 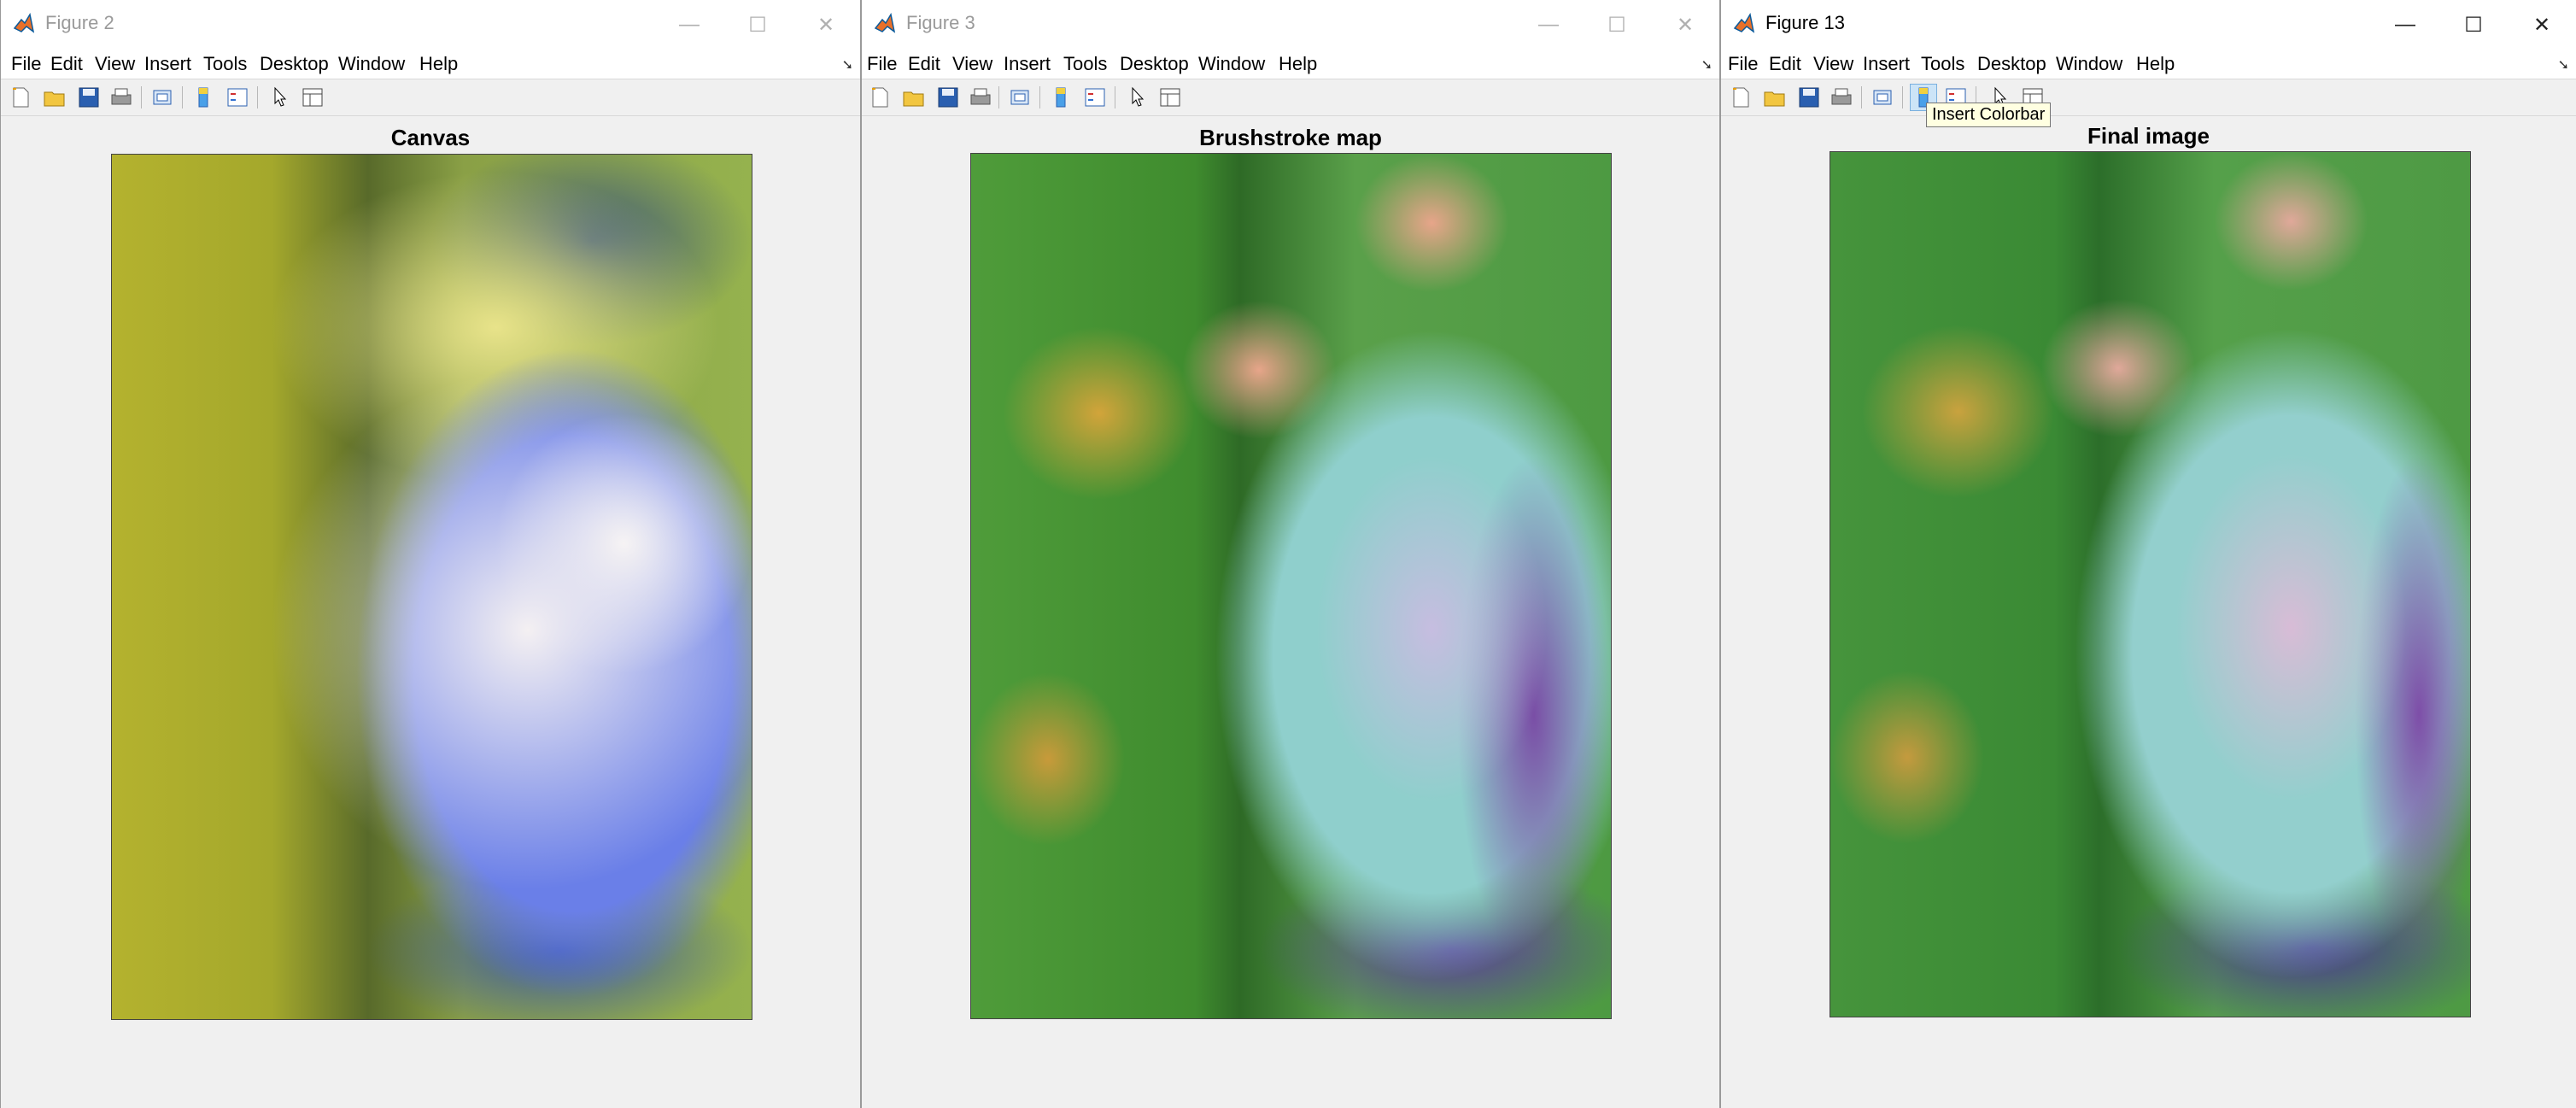 What do you see at coordinates (940, 22) in the screenshot?
I see `window-title: Figure 3` at bounding box center [940, 22].